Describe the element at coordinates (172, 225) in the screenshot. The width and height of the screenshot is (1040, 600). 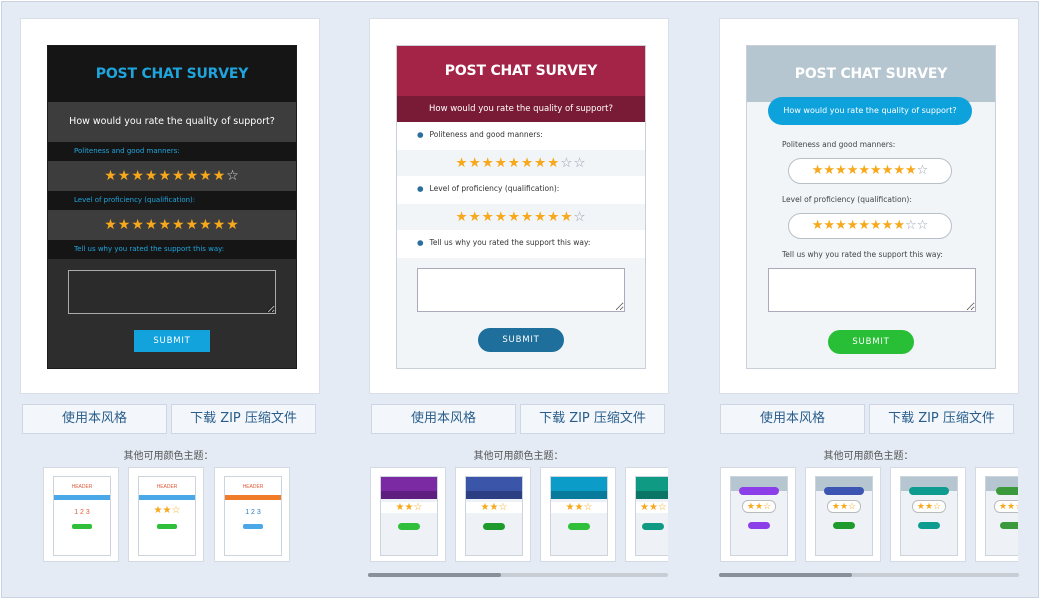
I see `rating-proficiency: ★★★★★★★★★★` at that location.